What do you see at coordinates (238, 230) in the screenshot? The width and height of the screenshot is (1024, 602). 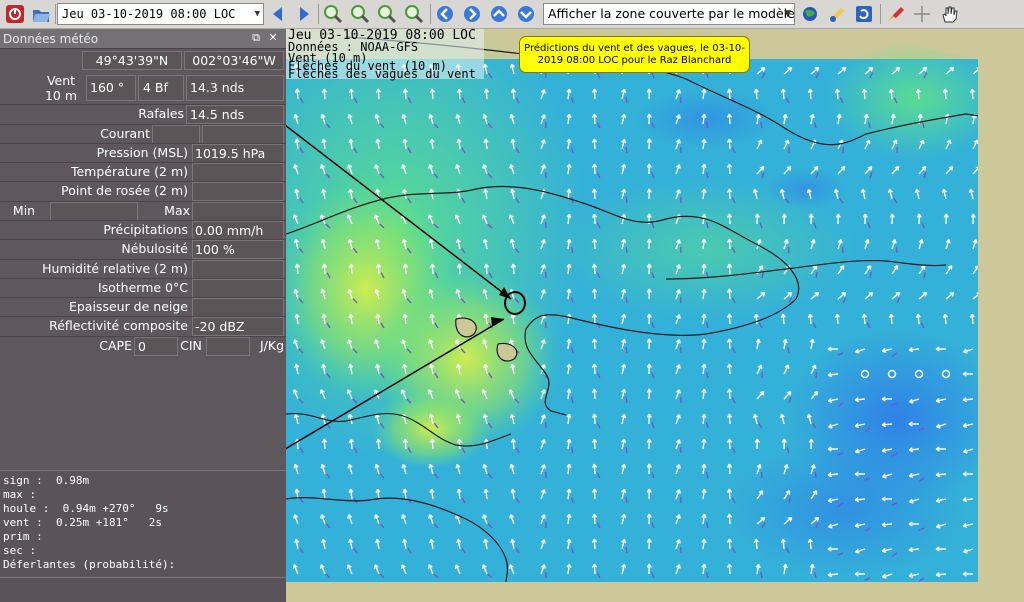 I see `precipitation-field: 0.00 mm/h` at bounding box center [238, 230].